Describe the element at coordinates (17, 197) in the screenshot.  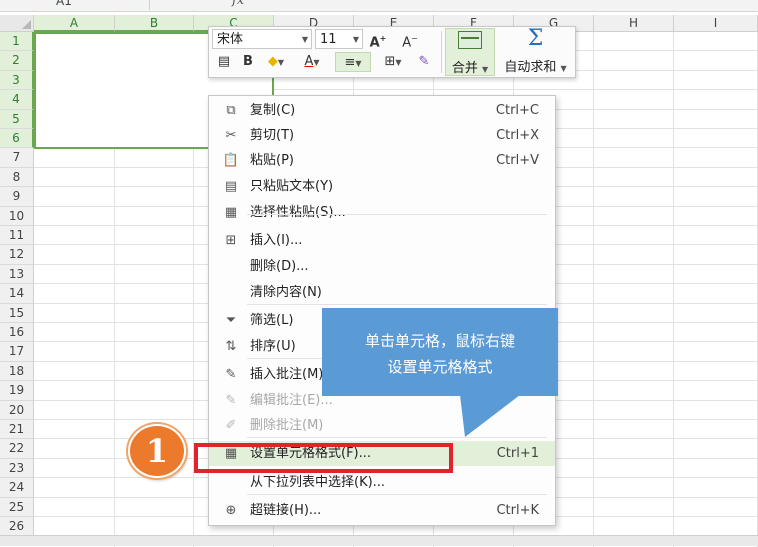
I see `row-header-9: 9` at that location.